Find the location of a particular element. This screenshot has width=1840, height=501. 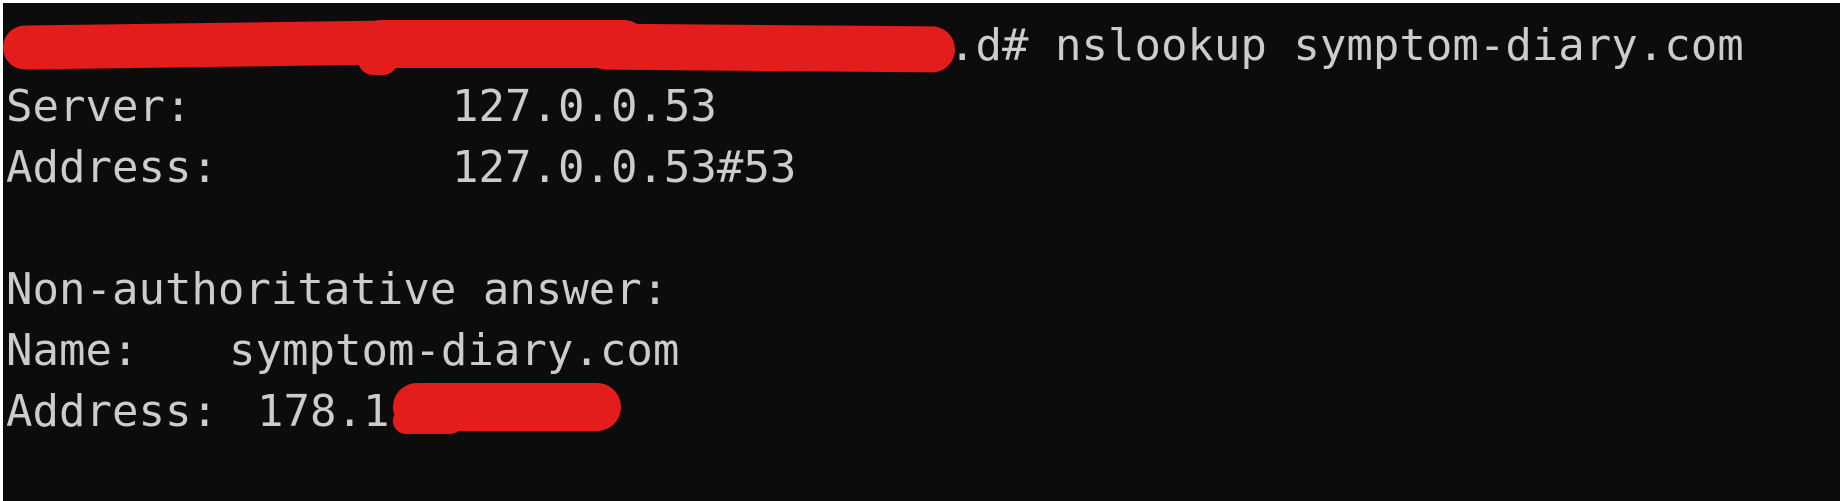

answer-header: Non-authoritative answer: is located at coordinates (337, 289).